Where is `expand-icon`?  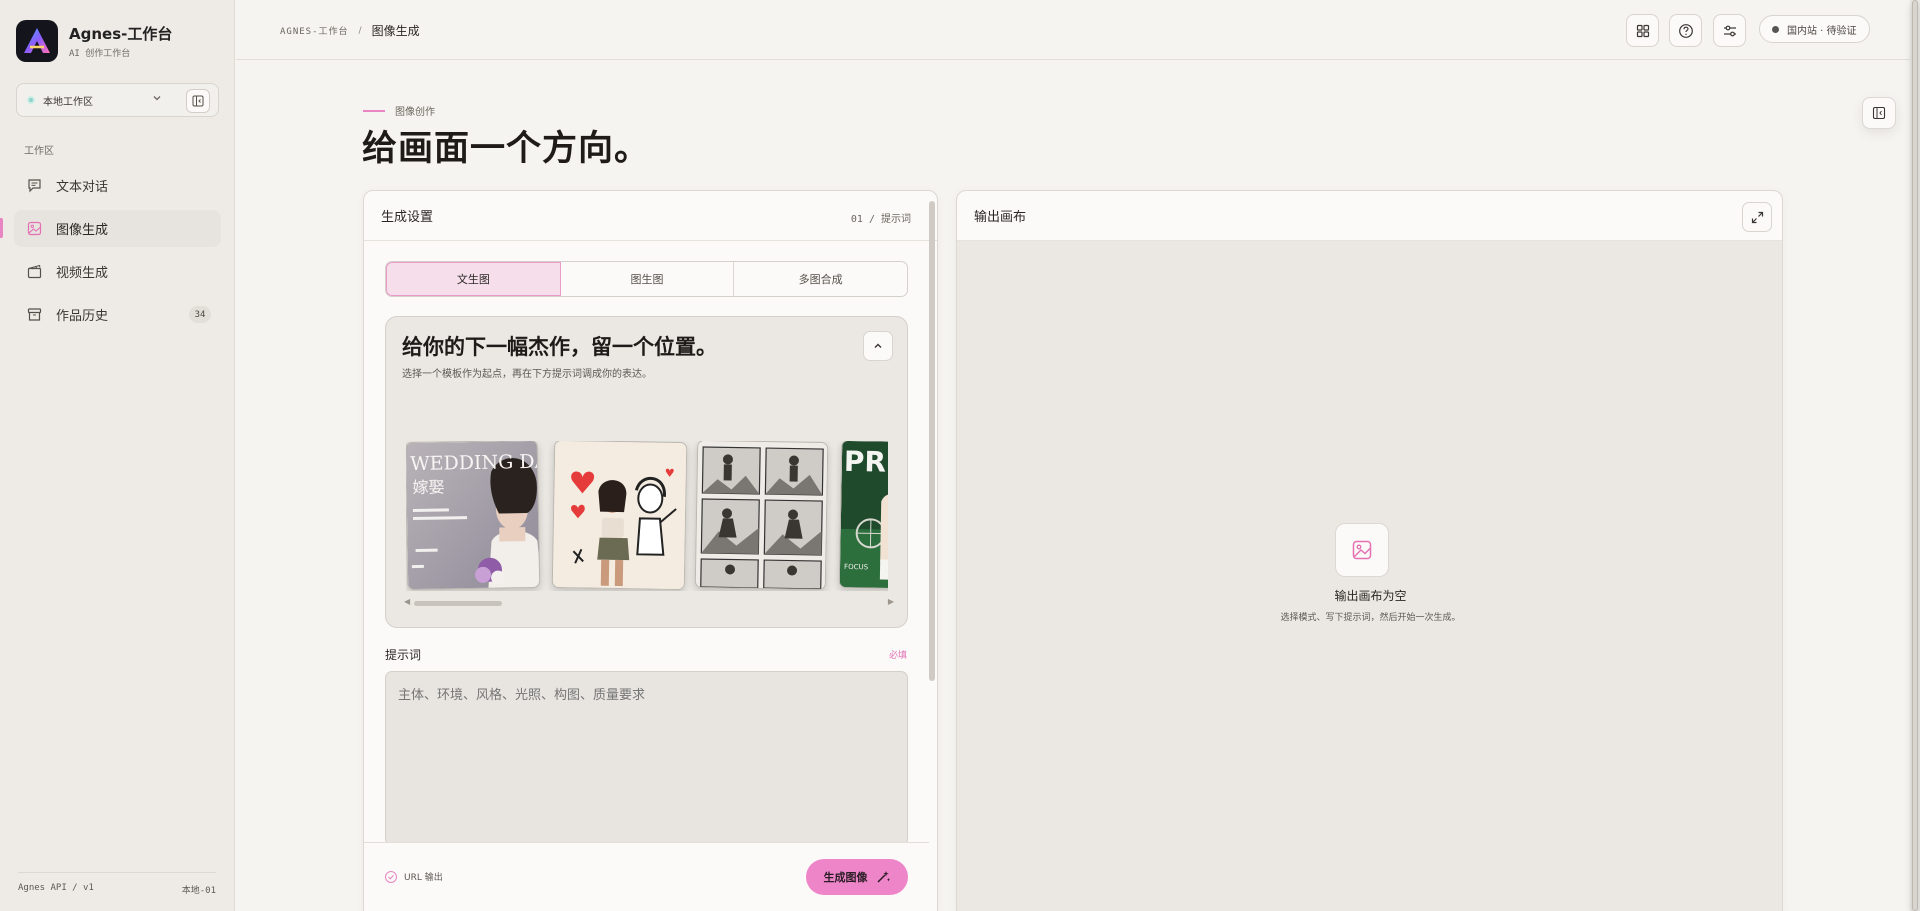
expand-icon is located at coordinates (1757, 217).